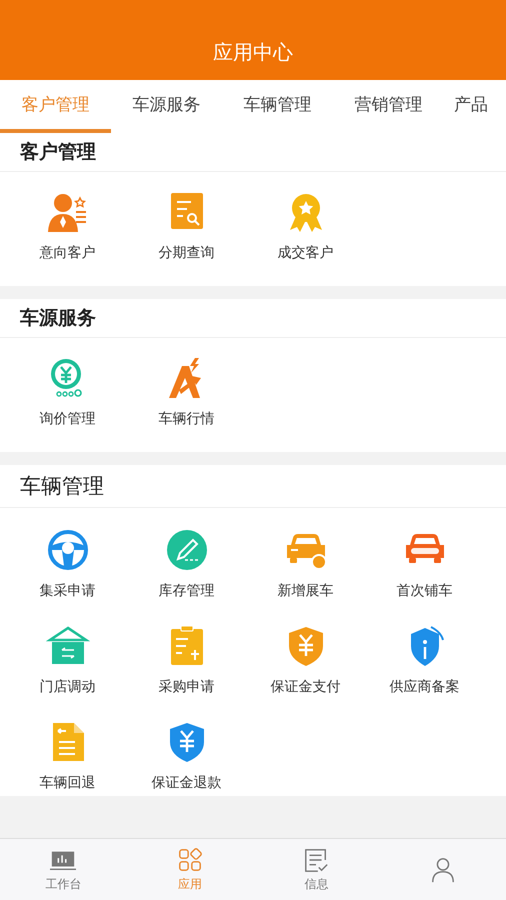 The image size is (506, 900). I want to click on app-shortcut: 分期查询, so click(186, 226).